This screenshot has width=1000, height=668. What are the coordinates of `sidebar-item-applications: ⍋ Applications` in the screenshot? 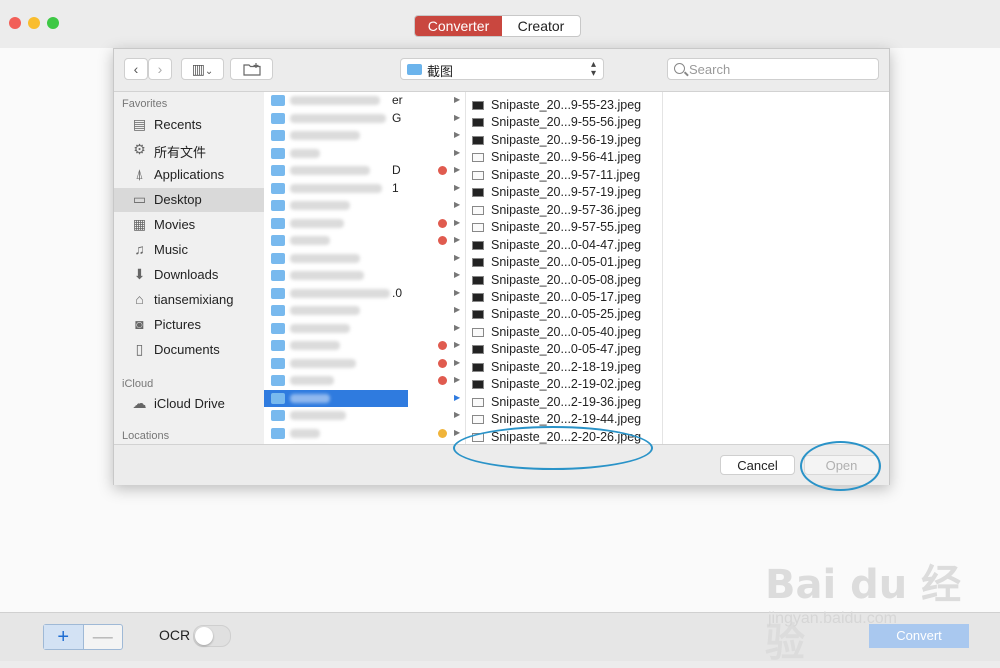 It's located at (189, 175).